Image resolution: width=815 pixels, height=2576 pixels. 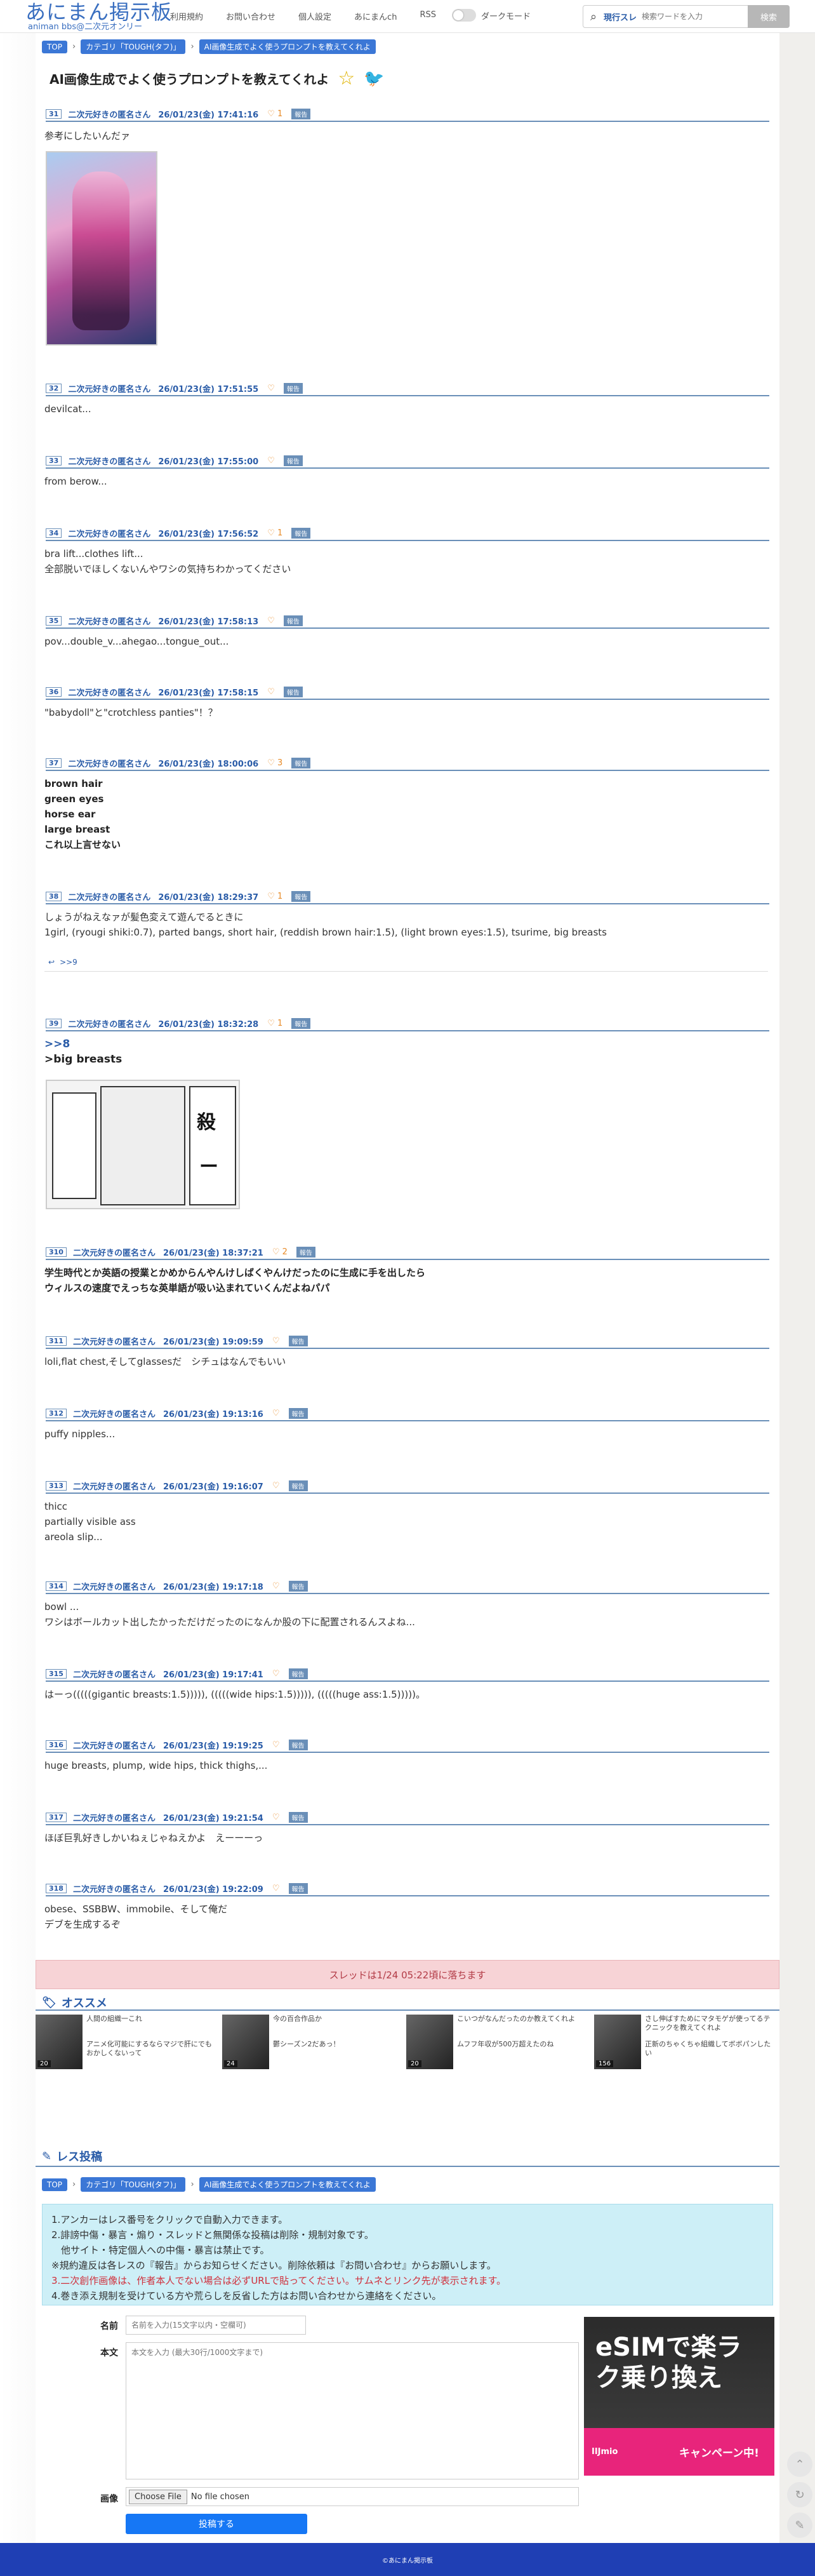 What do you see at coordinates (617, 2042) in the screenshot?
I see `recommend-thumbnail: 156` at bounding box center [617, 2042].